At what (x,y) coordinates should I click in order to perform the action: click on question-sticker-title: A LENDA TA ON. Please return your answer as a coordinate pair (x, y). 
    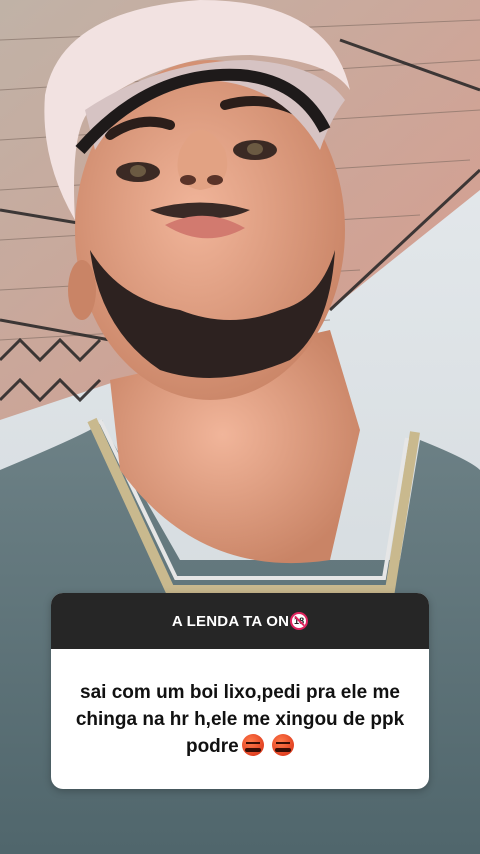
    Looking at the image, I should click on (230, 621).